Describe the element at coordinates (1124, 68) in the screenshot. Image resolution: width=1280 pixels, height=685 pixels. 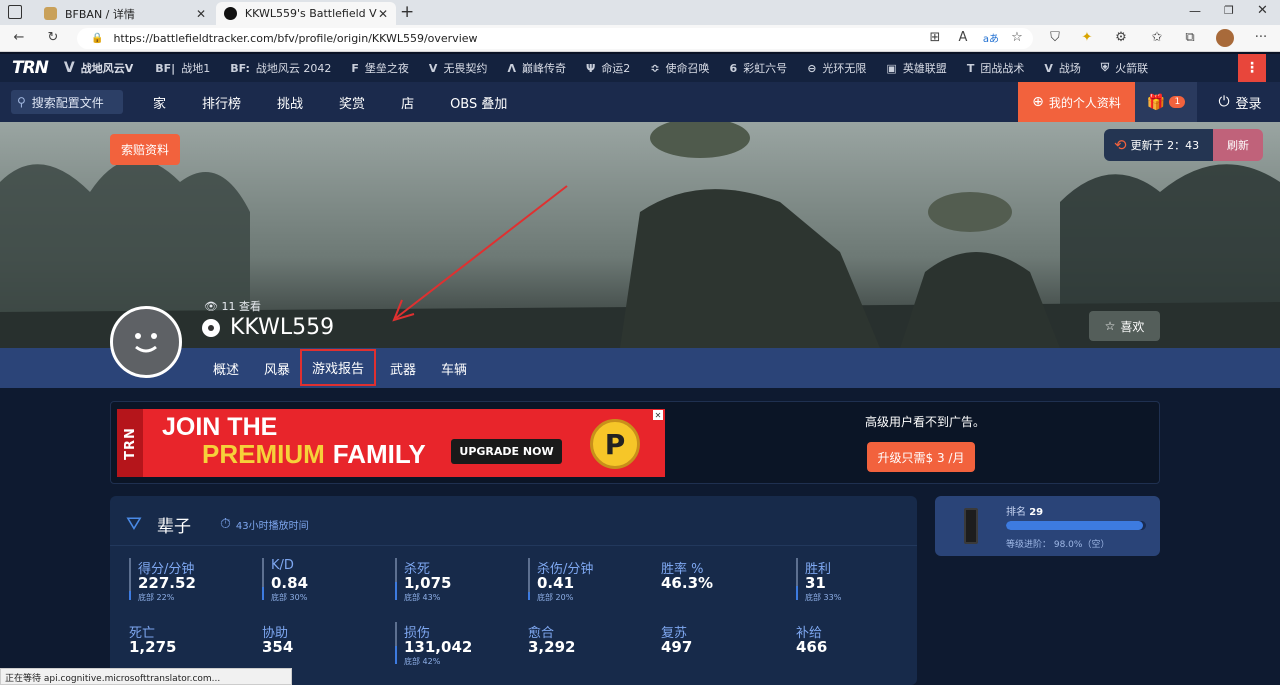
I see `game-nav-item: ⛨ 火箭联` at that location.